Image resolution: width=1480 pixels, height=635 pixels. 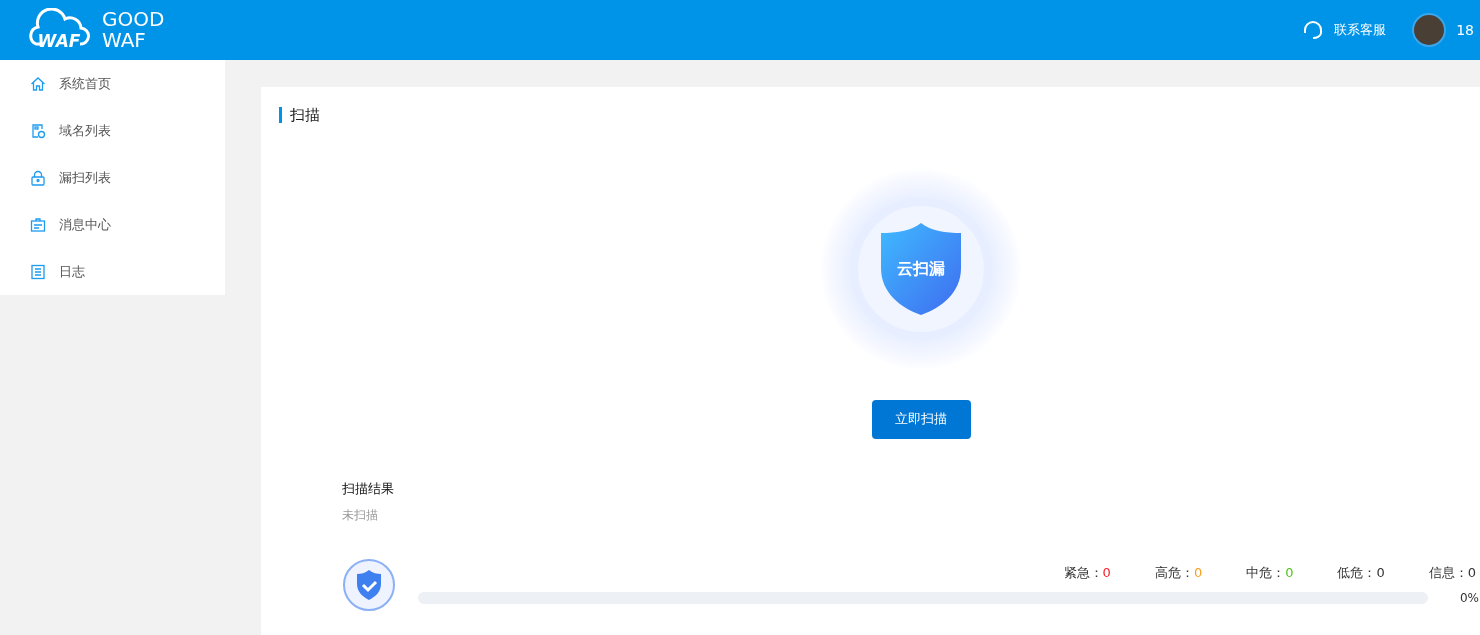 What do you see at coordinates (1174, 573) in the screenshot?
I see `severity-label: 高危：` at bounding box center [1174, 573].